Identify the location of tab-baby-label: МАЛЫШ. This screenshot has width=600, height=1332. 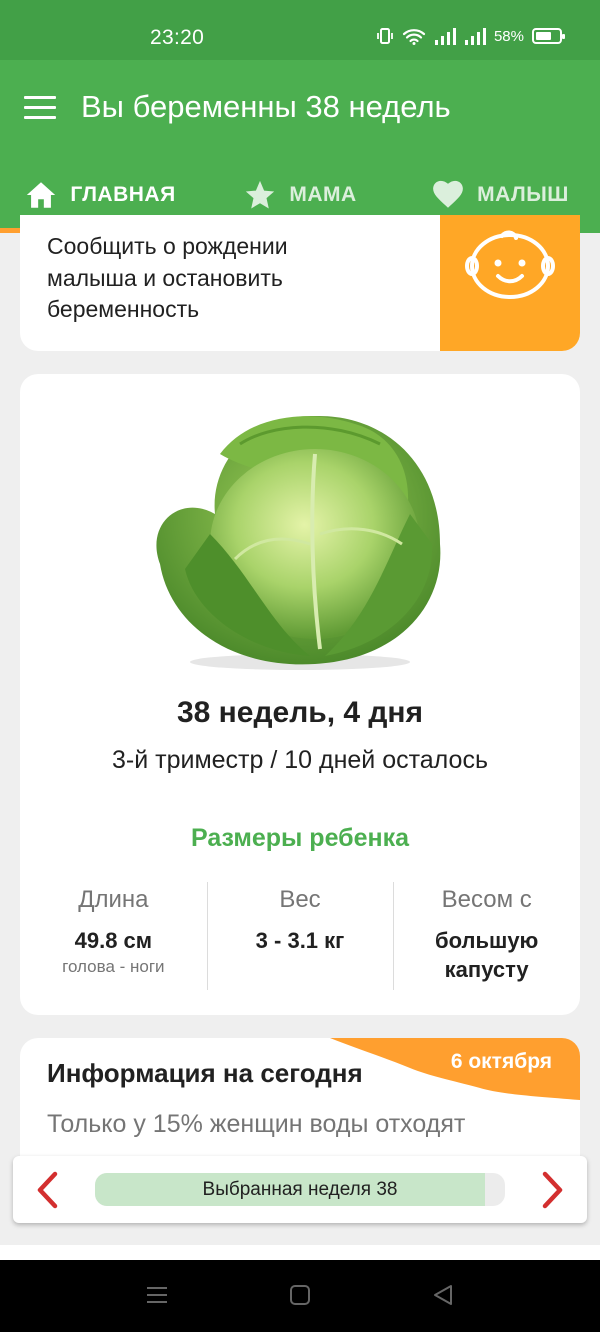
(523, 194).